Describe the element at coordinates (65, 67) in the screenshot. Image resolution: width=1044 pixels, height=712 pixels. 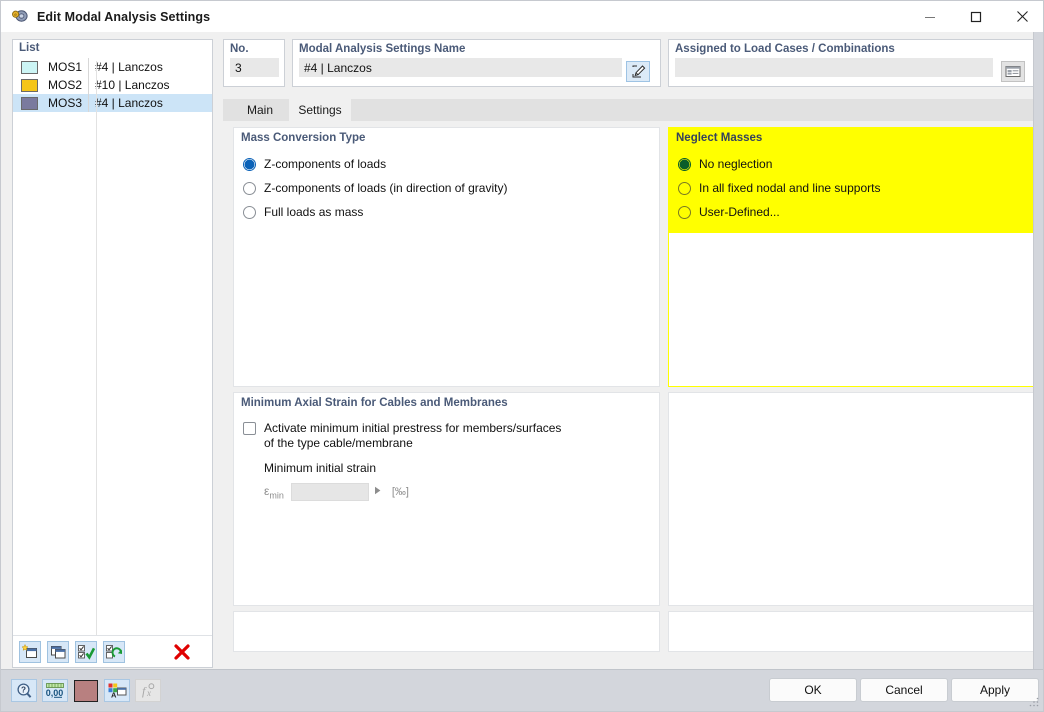
I see `list-item-code: MOS1` at that location.